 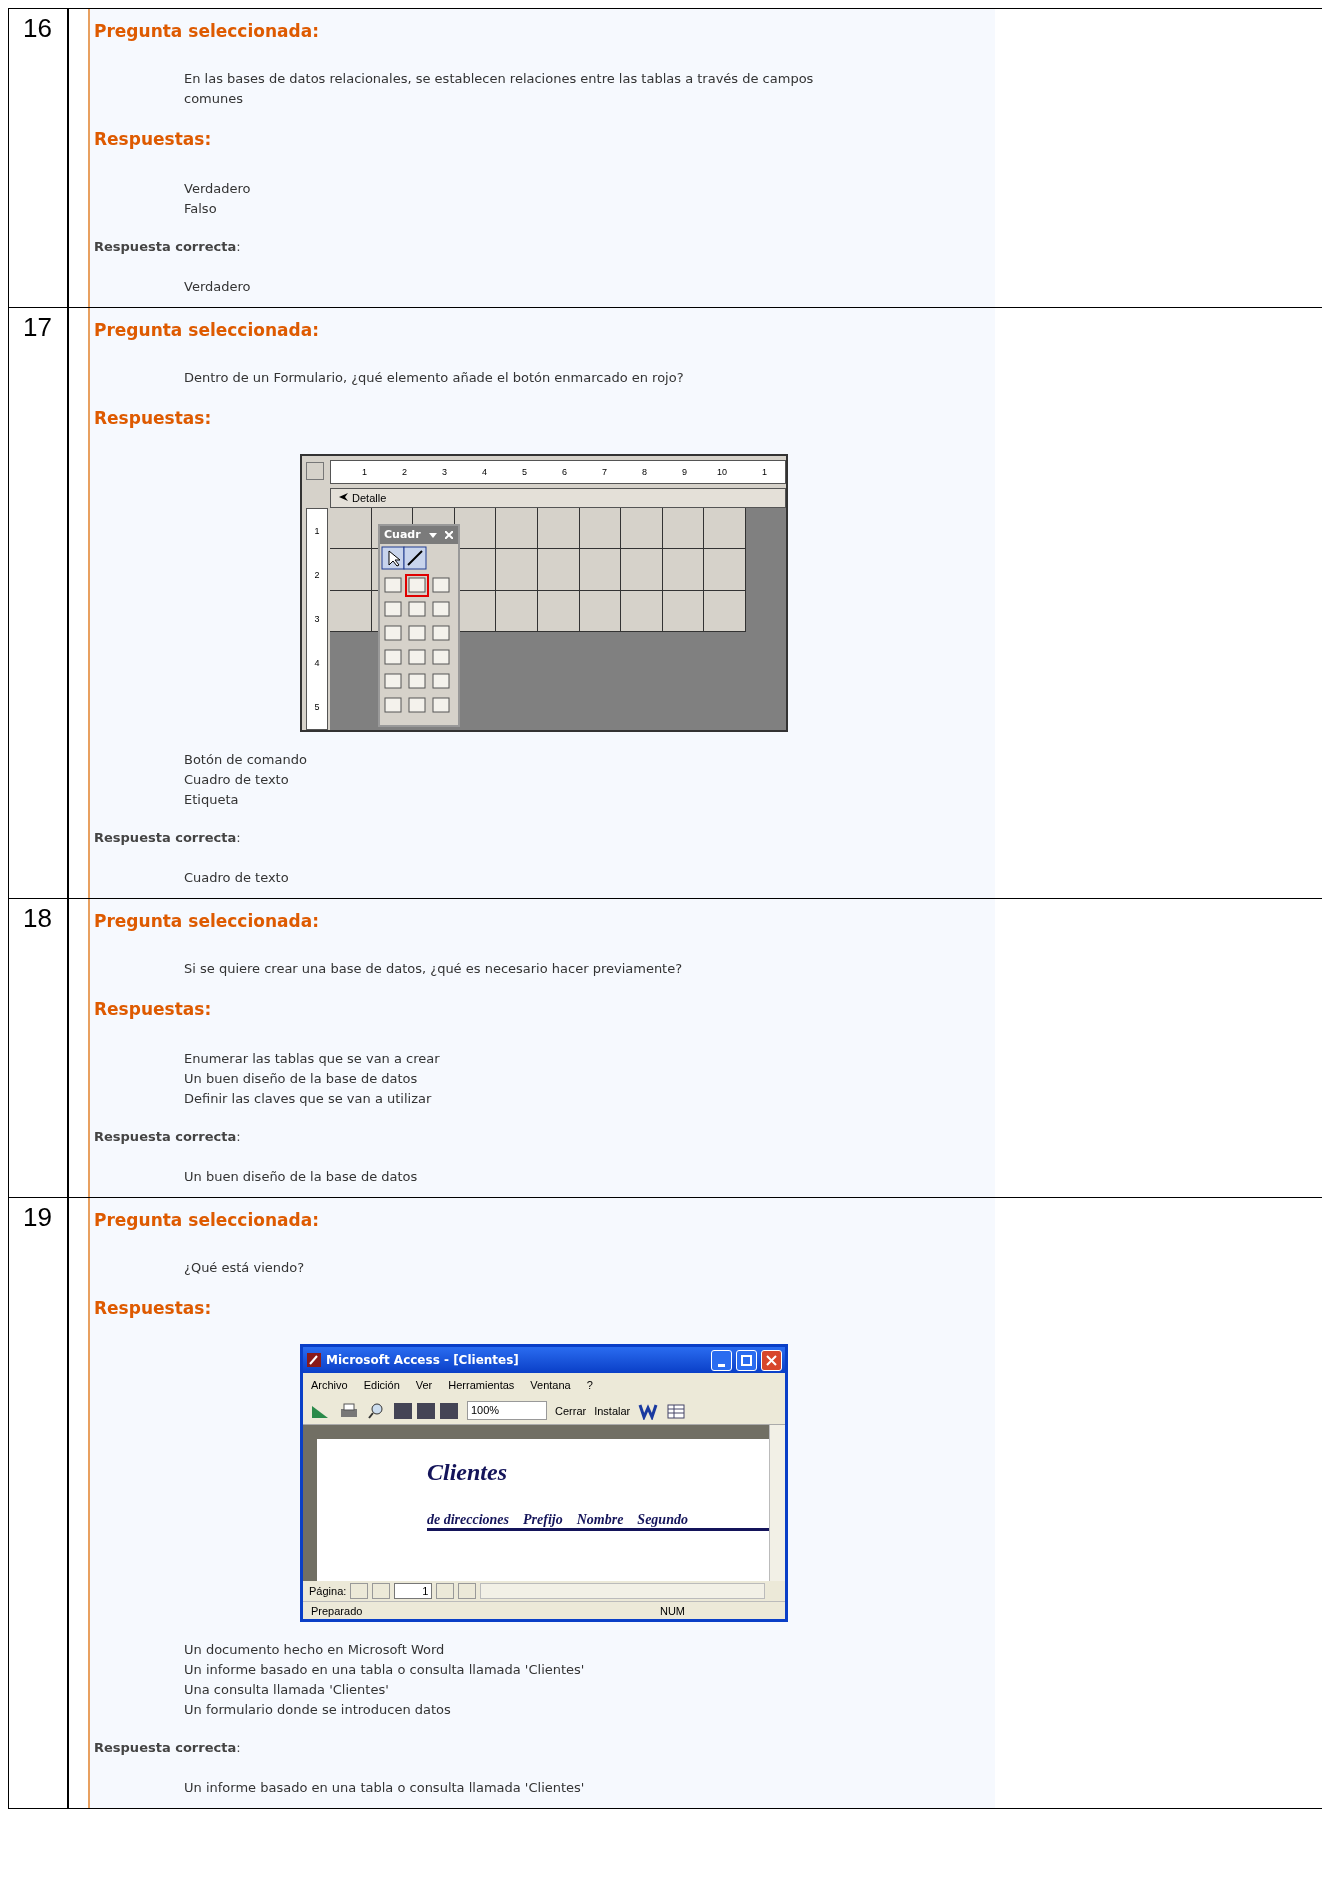 What do you see at coordinates (381, 1591) in the screenshot?
I see `previous-page-button` at bounding box center [381, 1591].